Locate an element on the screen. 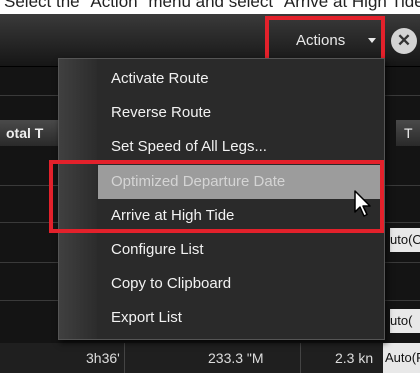 Image resolution: width=420 pixels, height=373 pixels. menu-item-export-list: Export List is located at coordinates (240, 318).